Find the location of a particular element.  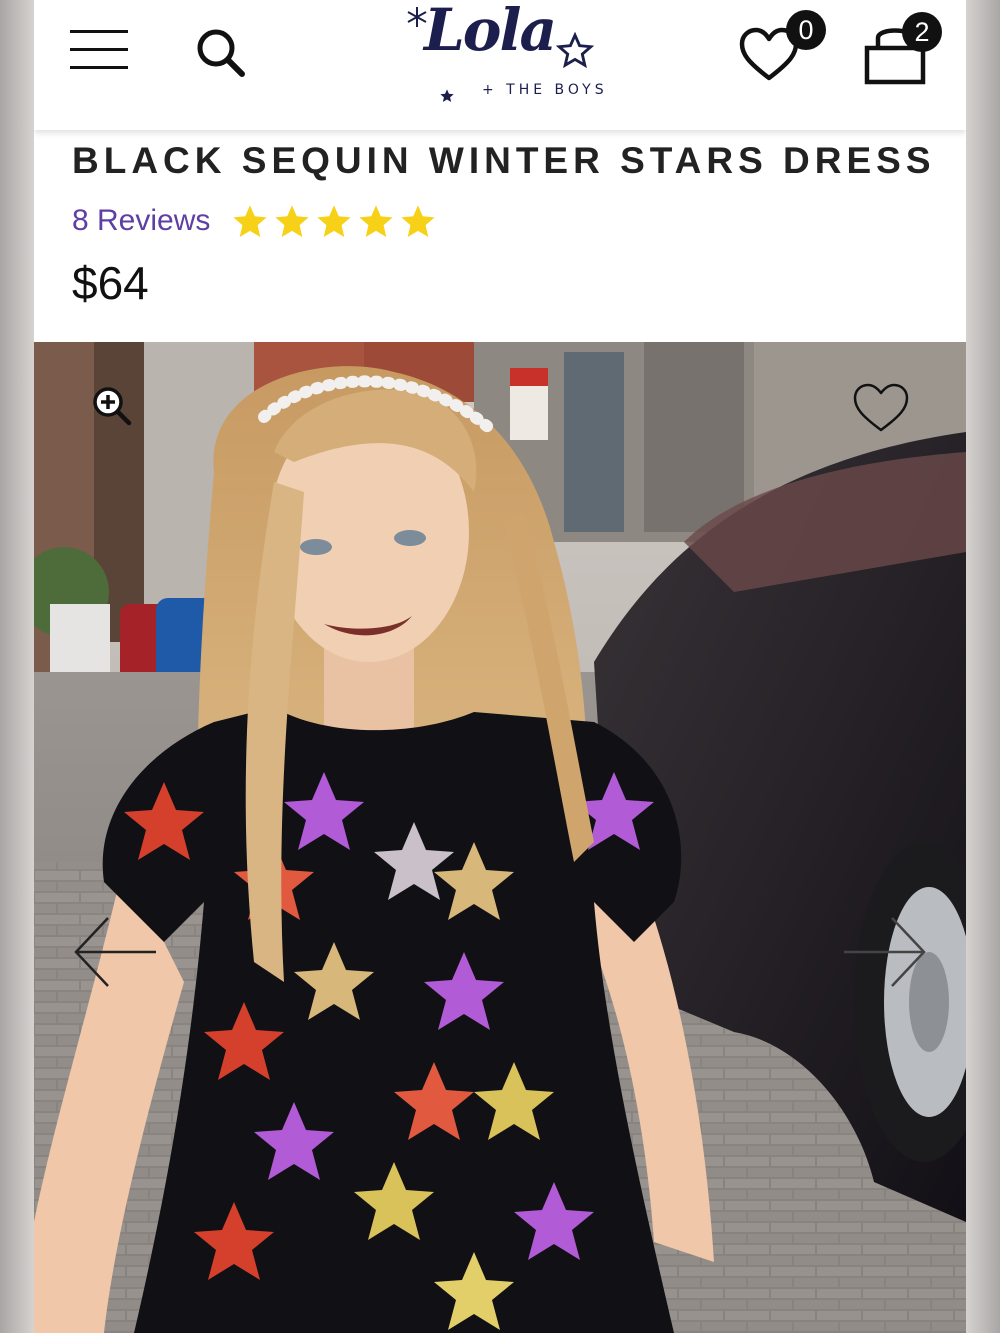

search-icon is located at coordinates (221, 53).